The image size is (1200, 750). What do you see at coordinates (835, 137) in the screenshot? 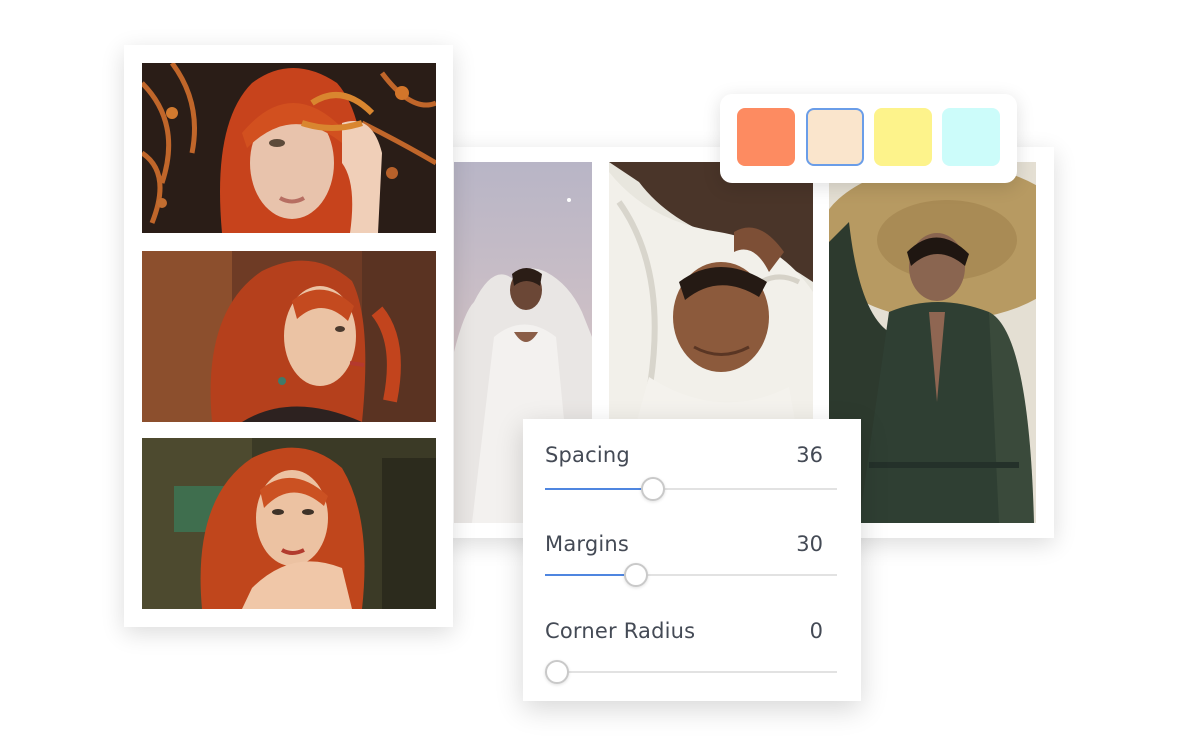
I see `color-swatch-cream` at bounding box center [835, 137].